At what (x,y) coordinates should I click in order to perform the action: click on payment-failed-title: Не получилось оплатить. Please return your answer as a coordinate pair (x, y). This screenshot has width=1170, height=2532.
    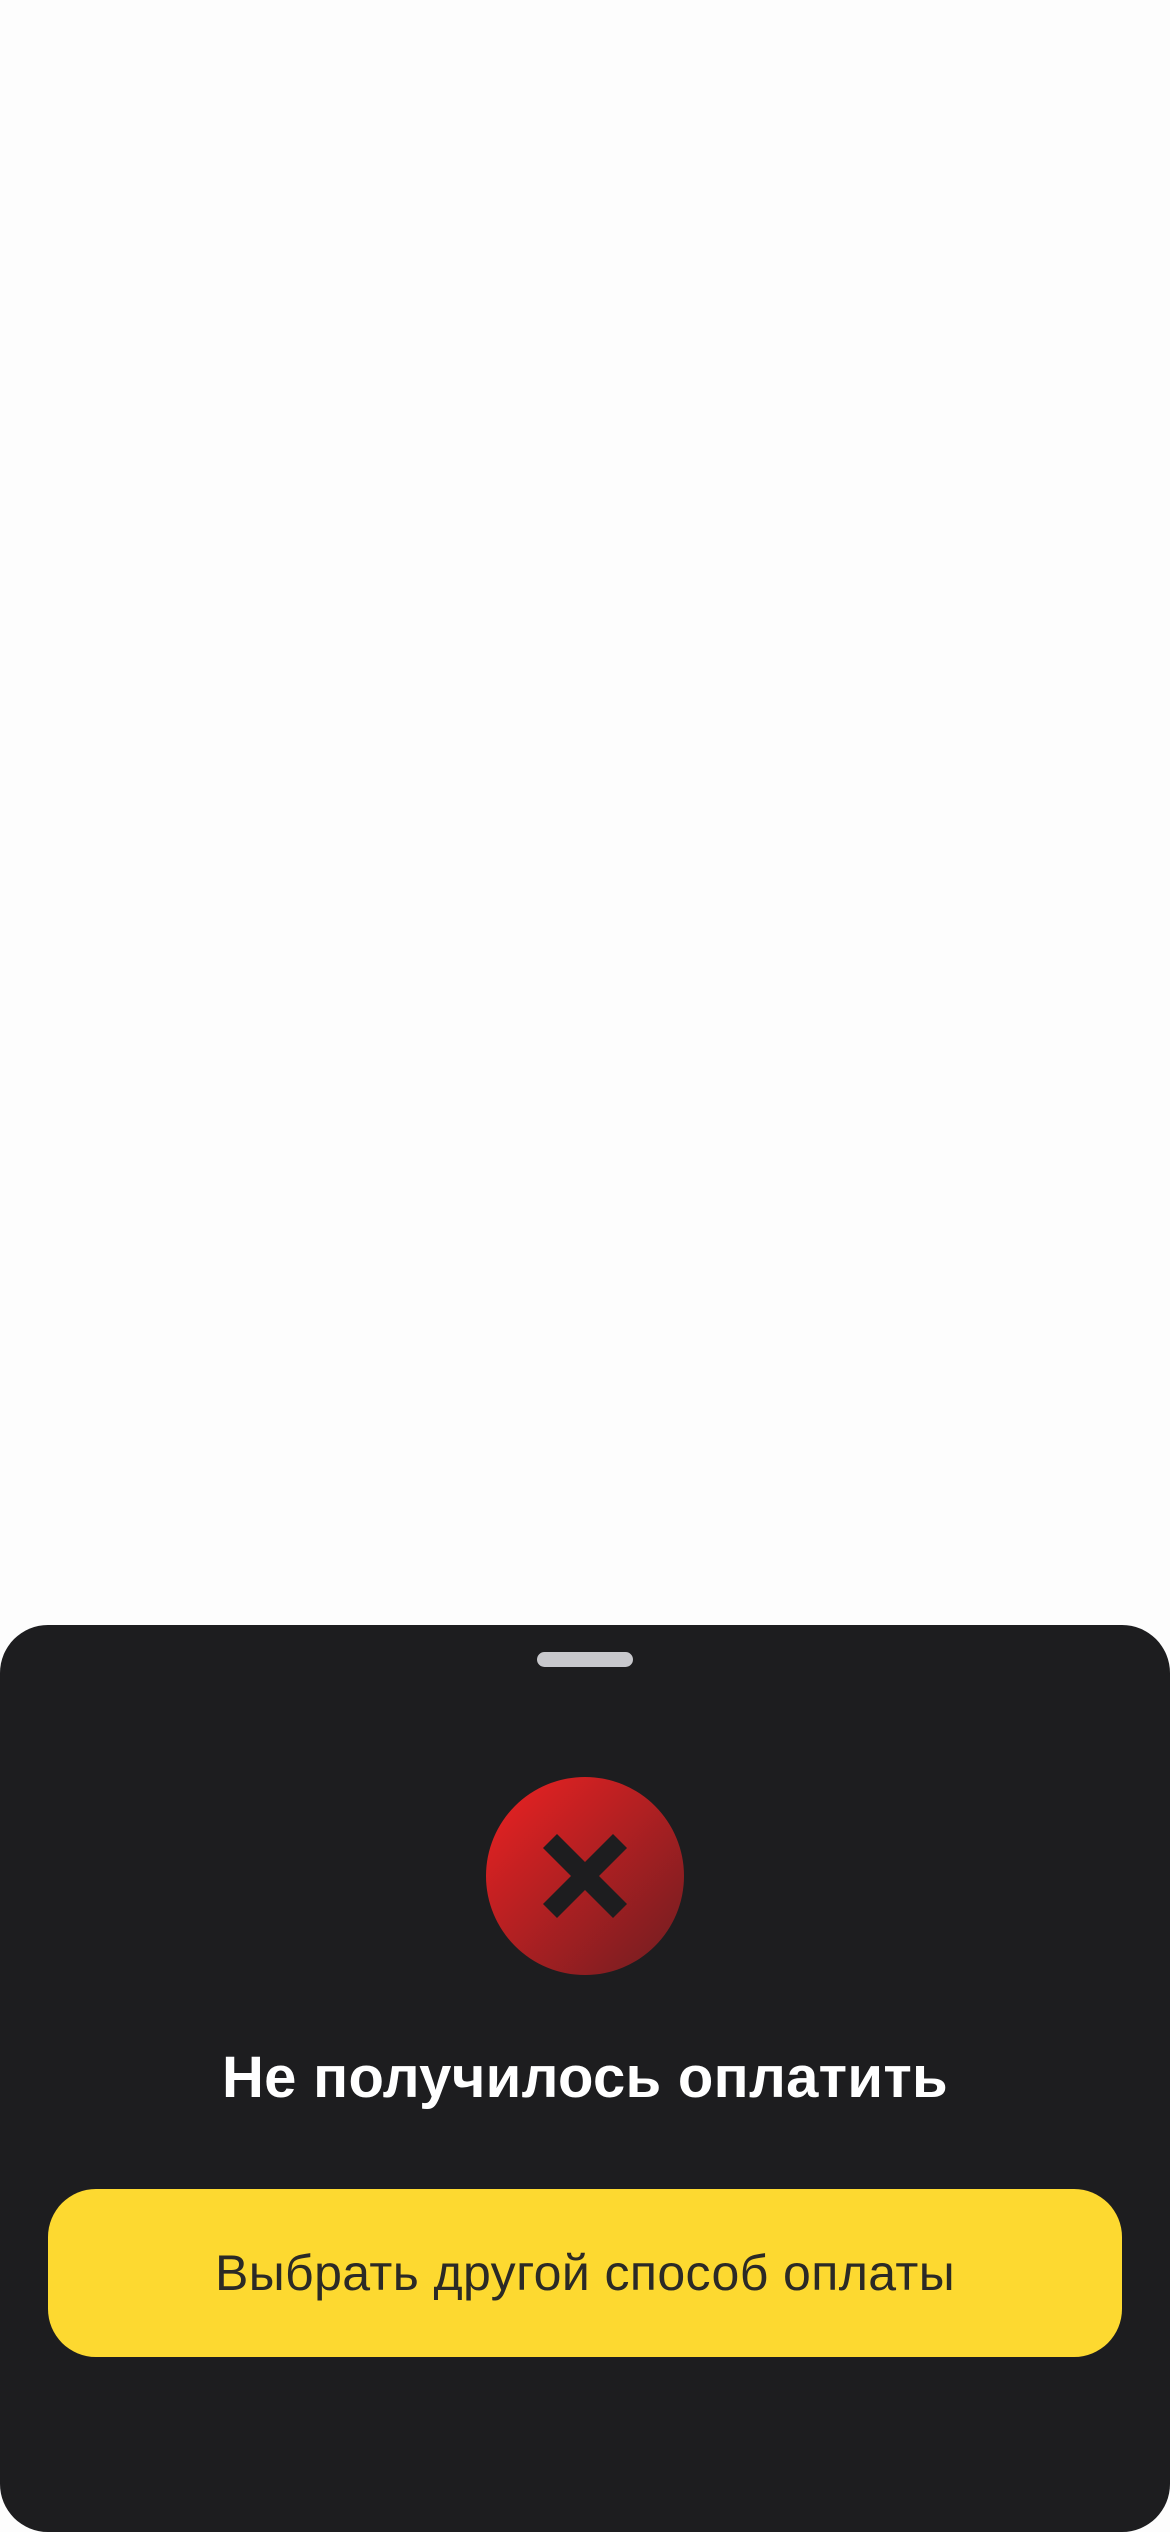
    Looking at the image, I should click on (585, 2077).